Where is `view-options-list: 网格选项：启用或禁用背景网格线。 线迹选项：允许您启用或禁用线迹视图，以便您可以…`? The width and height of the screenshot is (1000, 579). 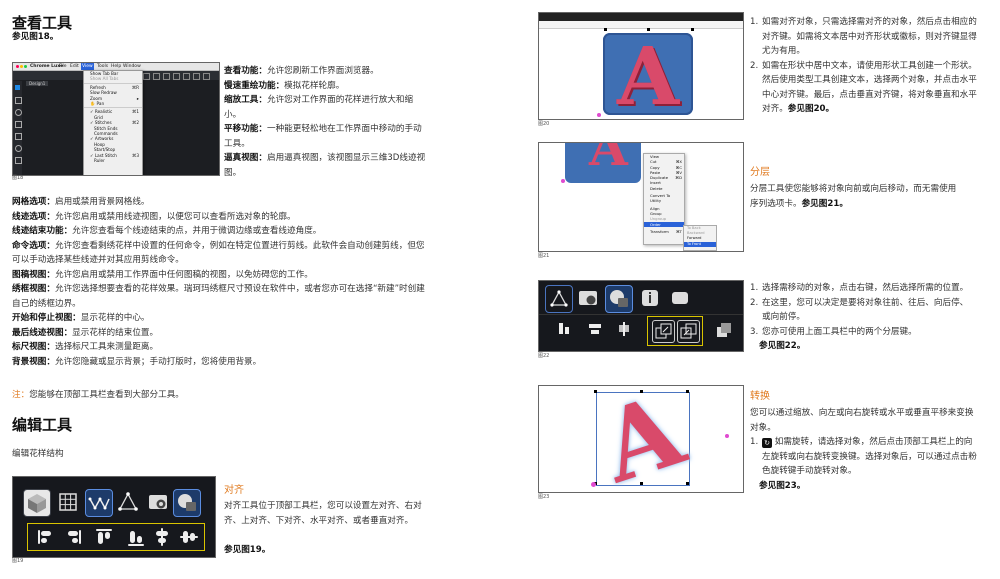 view-options-list: 网格选项：启用或禁用背景网格线。 线迹选项：允许您启用或禁用线迹视图，以便您可以… is located at coordinates (221, 282).